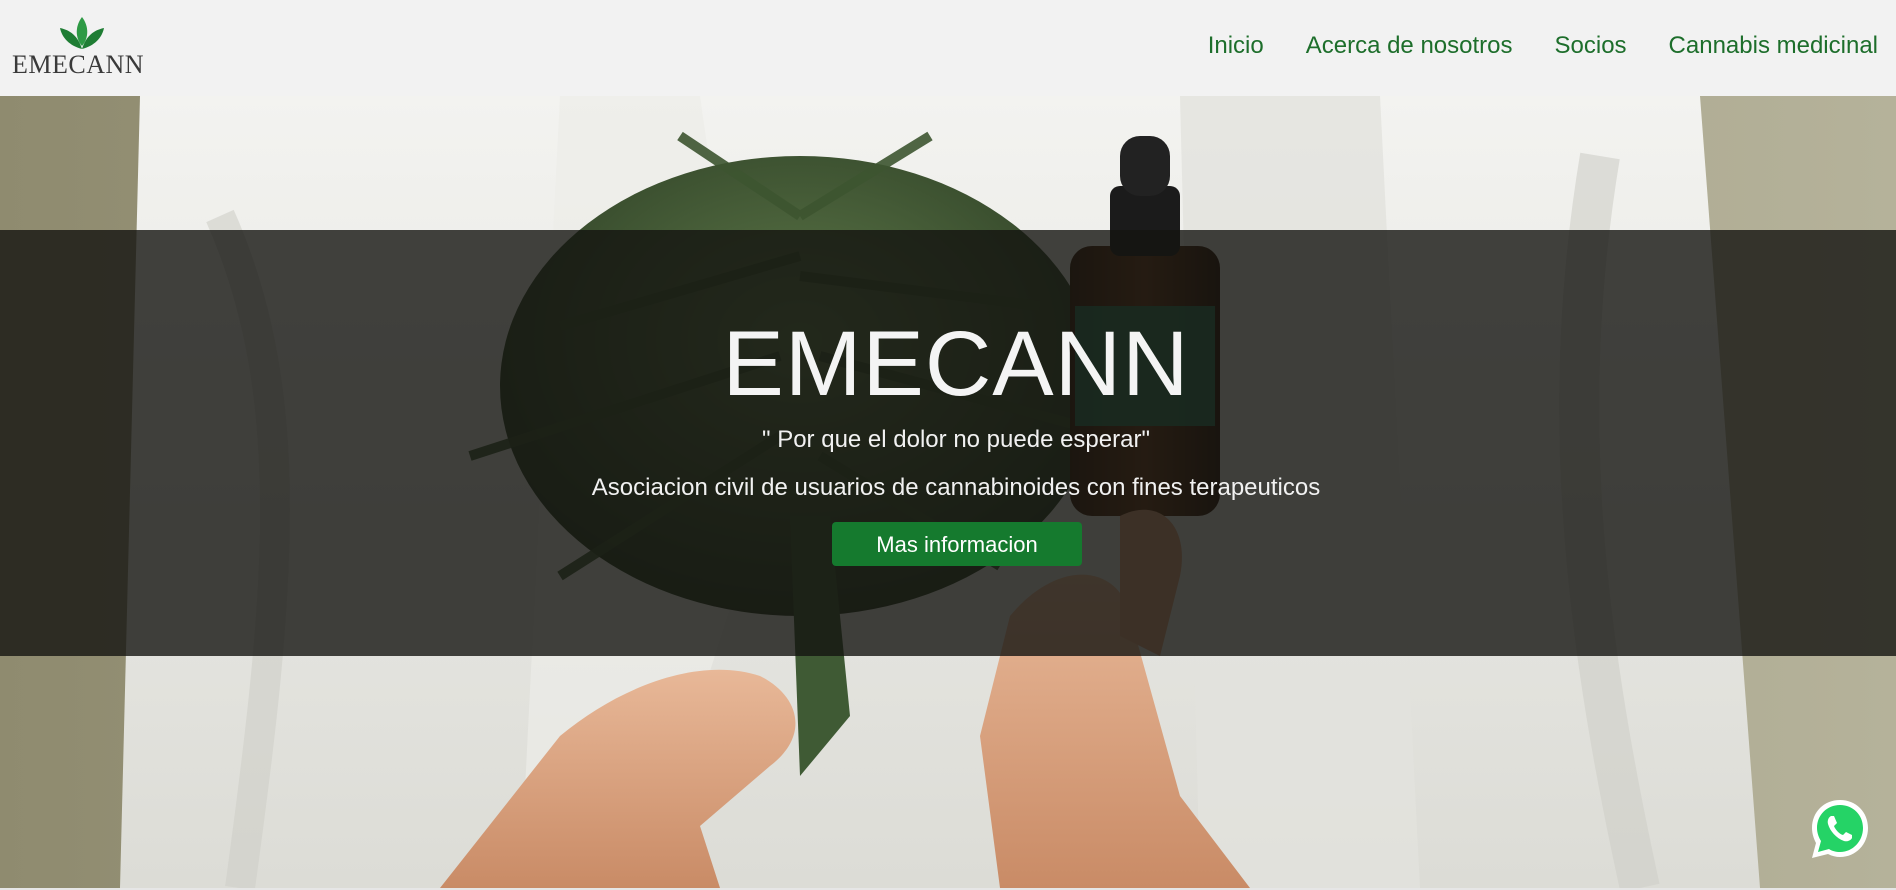 This screenshot has height=890, width=1896. What do you see at coordinates (1591, 46) in the screenshot?
I see `nav-item-socios: Socios` at bounding box center [1591, 46].